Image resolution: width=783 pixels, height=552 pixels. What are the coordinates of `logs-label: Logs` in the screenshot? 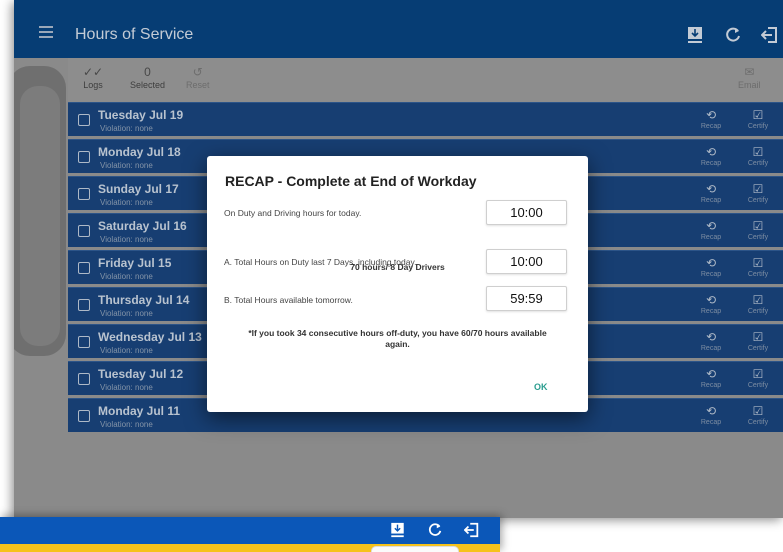 It's located at (93, 85).